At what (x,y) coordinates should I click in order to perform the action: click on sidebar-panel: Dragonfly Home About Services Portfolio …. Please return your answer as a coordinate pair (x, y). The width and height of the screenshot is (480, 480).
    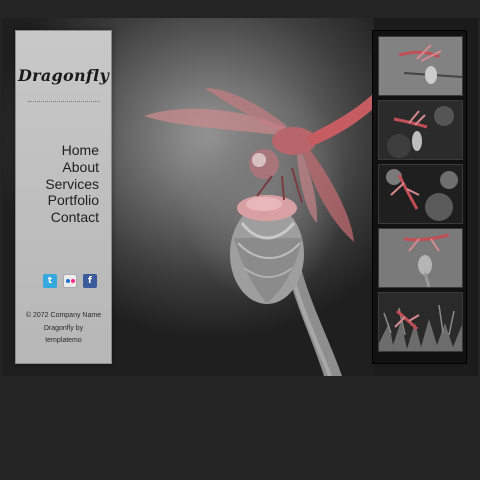
    Looking at the image, I should click on (63, 197).